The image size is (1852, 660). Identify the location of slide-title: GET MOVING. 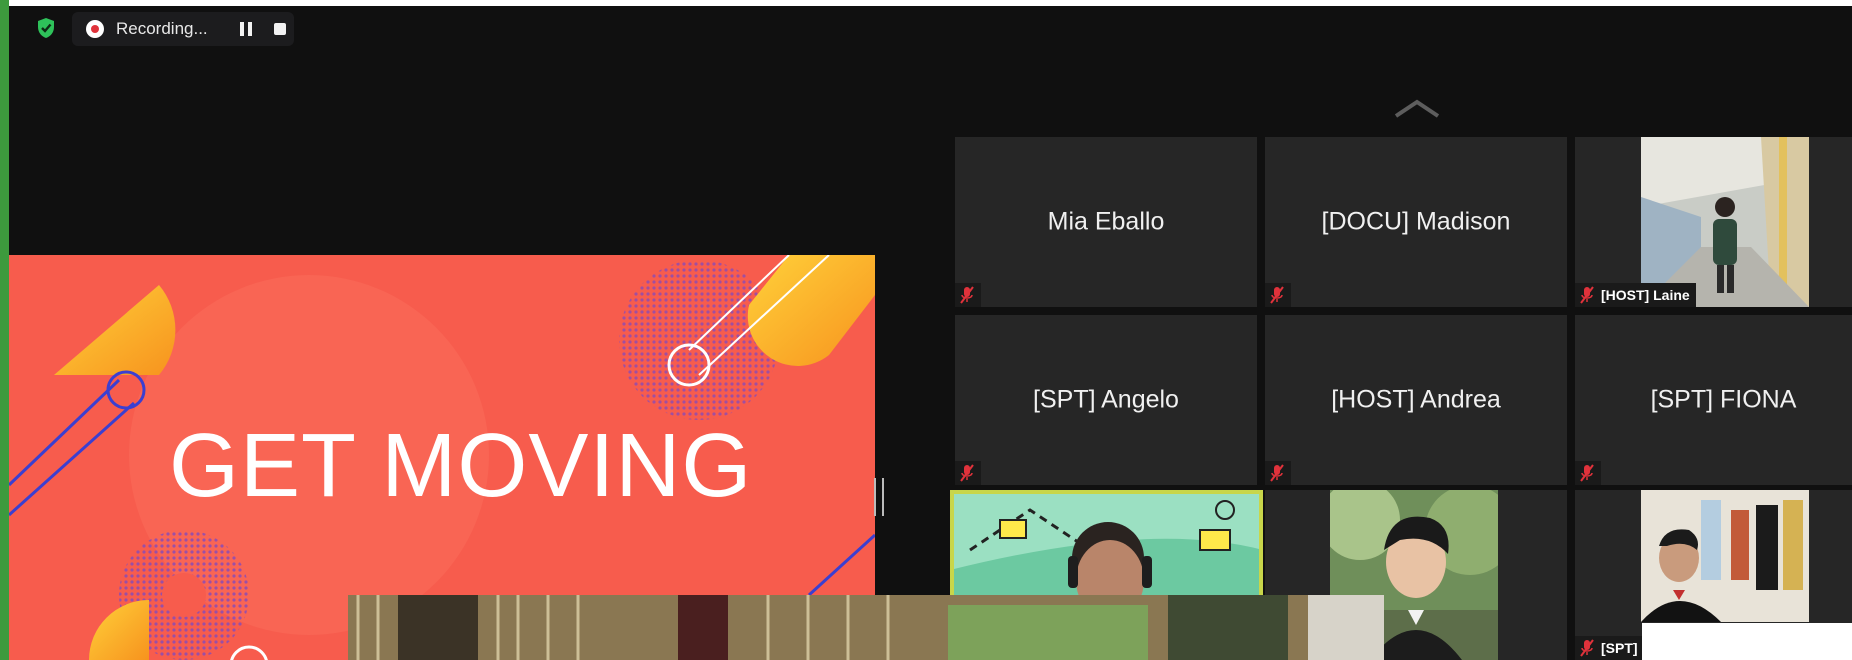
(461, 466).